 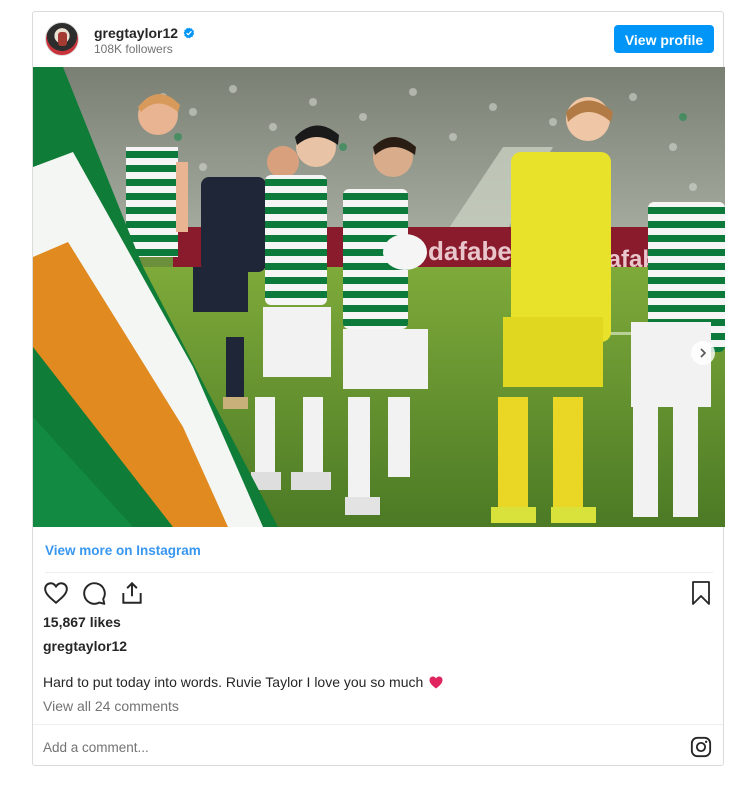 I want to click on chevron-right-icon, so click(x=703, y=353).